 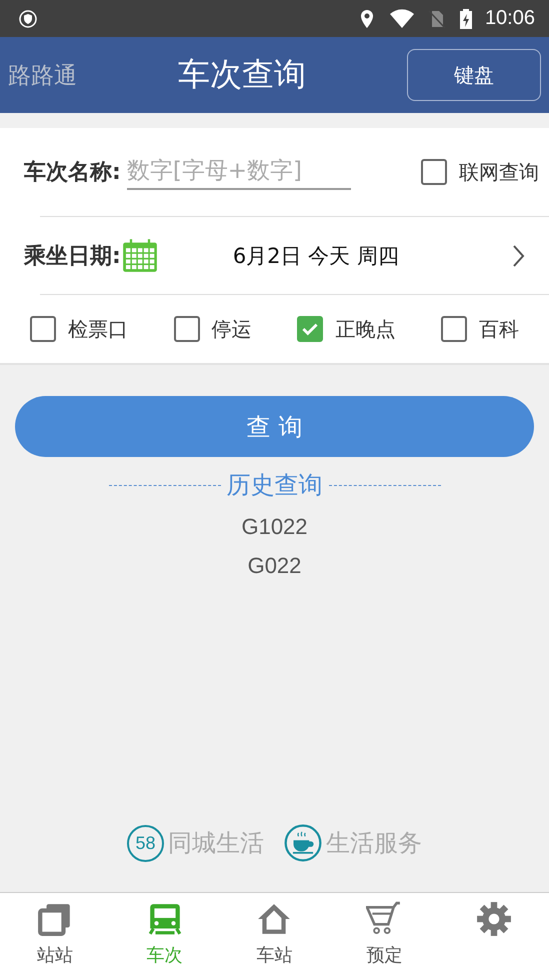 I want to click on calendar-icon, so click(x=140, y=255).